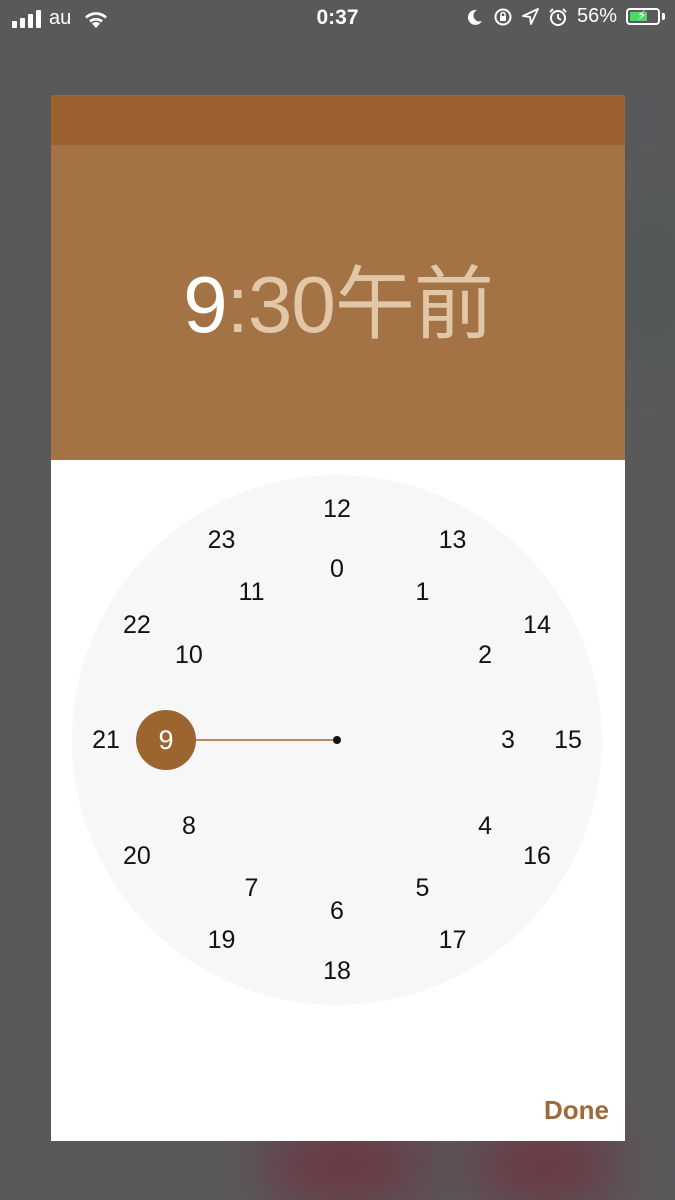  Describe the element at coordinates (643, 16) in the screenshot. I see `battery-icon: ⚡` at that location.